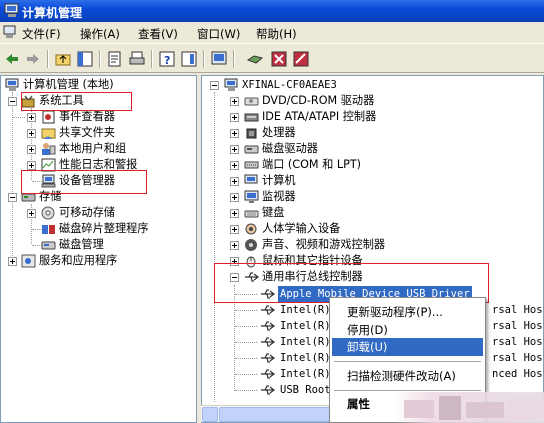 This screenshot has height=423, width=544. I want to click on tree-root-label: 计算机管理 (本地), so click(68, 84).